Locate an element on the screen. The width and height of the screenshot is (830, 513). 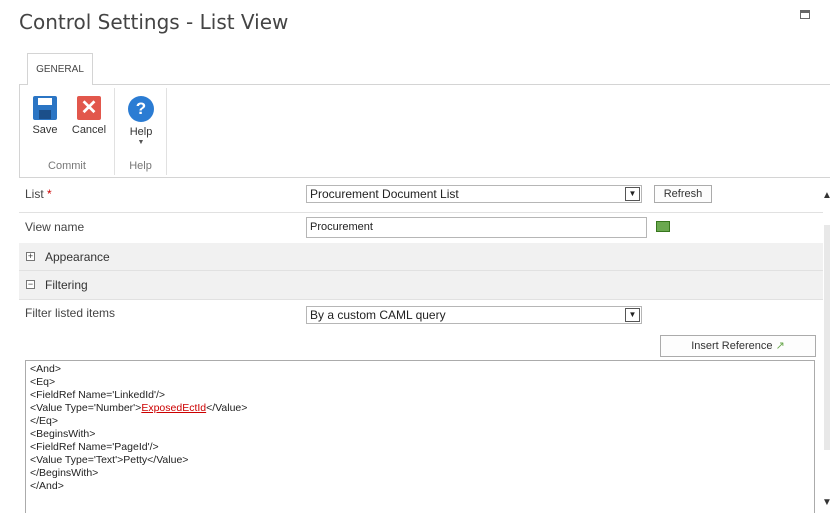
cancel-icon: ✕ is located at coordinates (89, 108).